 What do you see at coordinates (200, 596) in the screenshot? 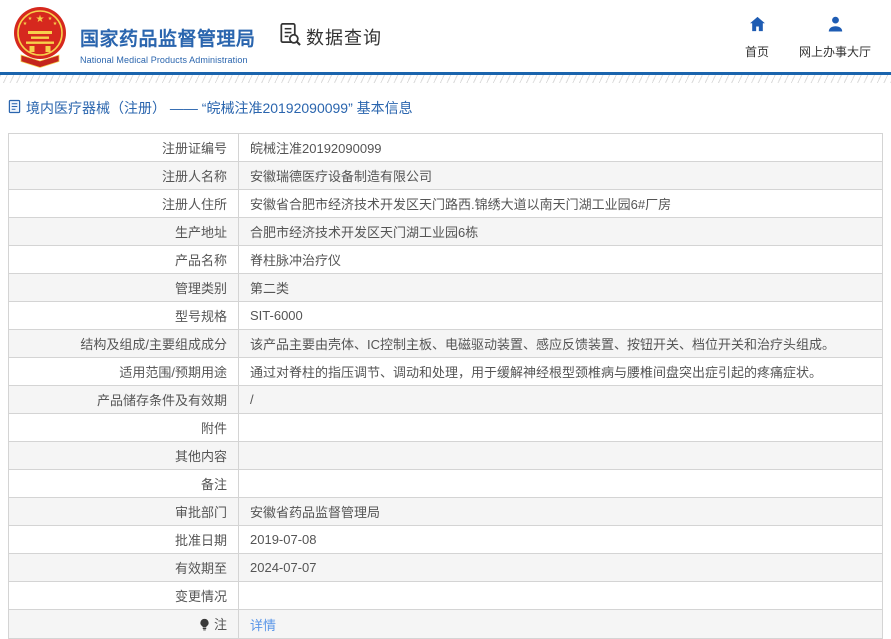
I see `row-label-text: 变更情况` at bounding box center [200, 596].